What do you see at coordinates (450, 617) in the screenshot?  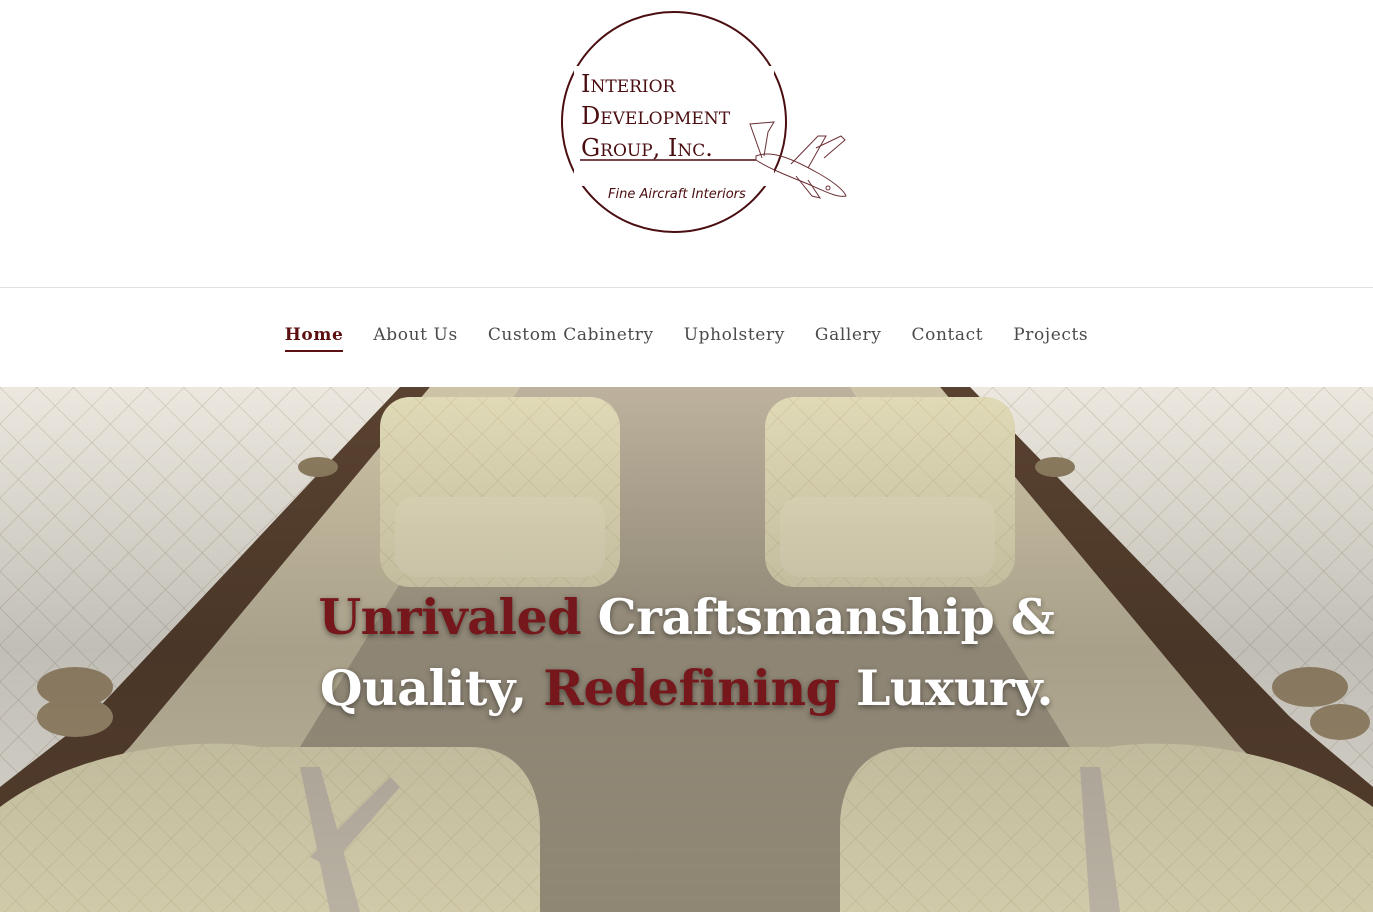 I see `headline-accent-1: Unrivaled` at bounding box center [450, 617].